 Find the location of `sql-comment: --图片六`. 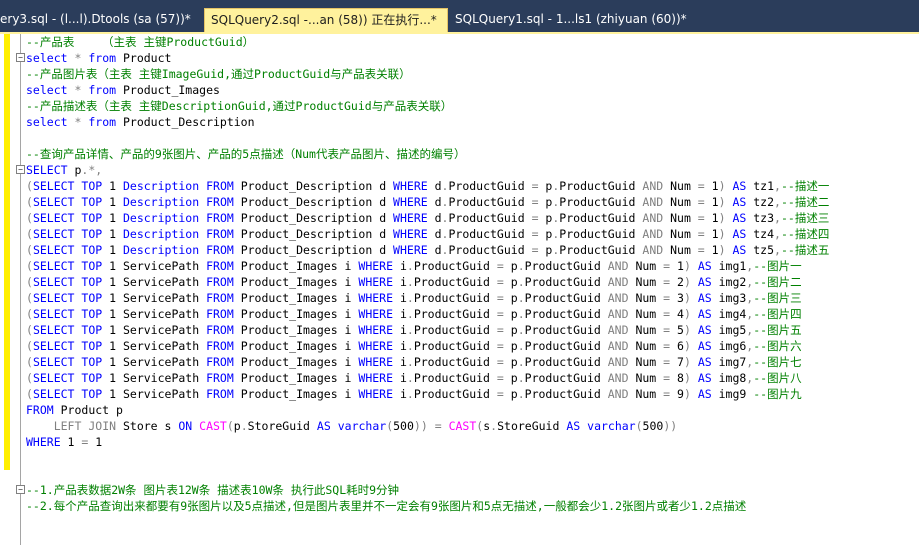

sql-comment: --图片六 is located at coordinates (777, 346).